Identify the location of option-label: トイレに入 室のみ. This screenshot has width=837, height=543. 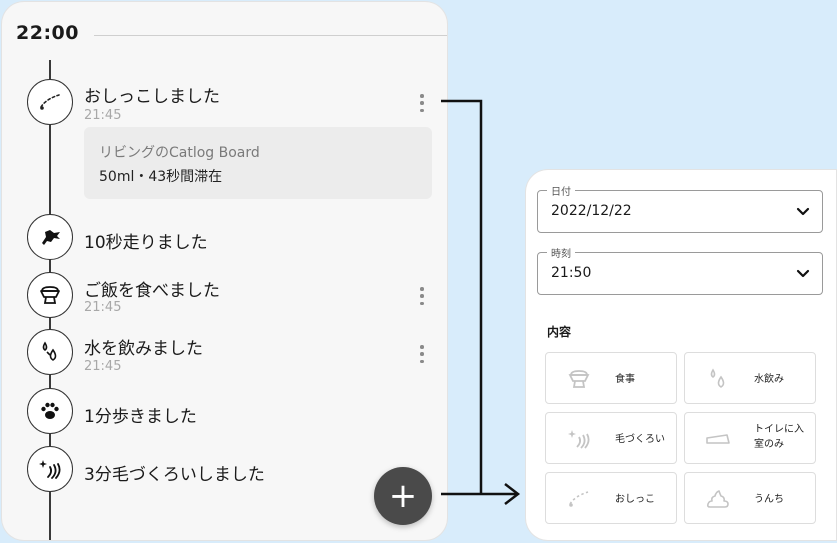
(779, 437).